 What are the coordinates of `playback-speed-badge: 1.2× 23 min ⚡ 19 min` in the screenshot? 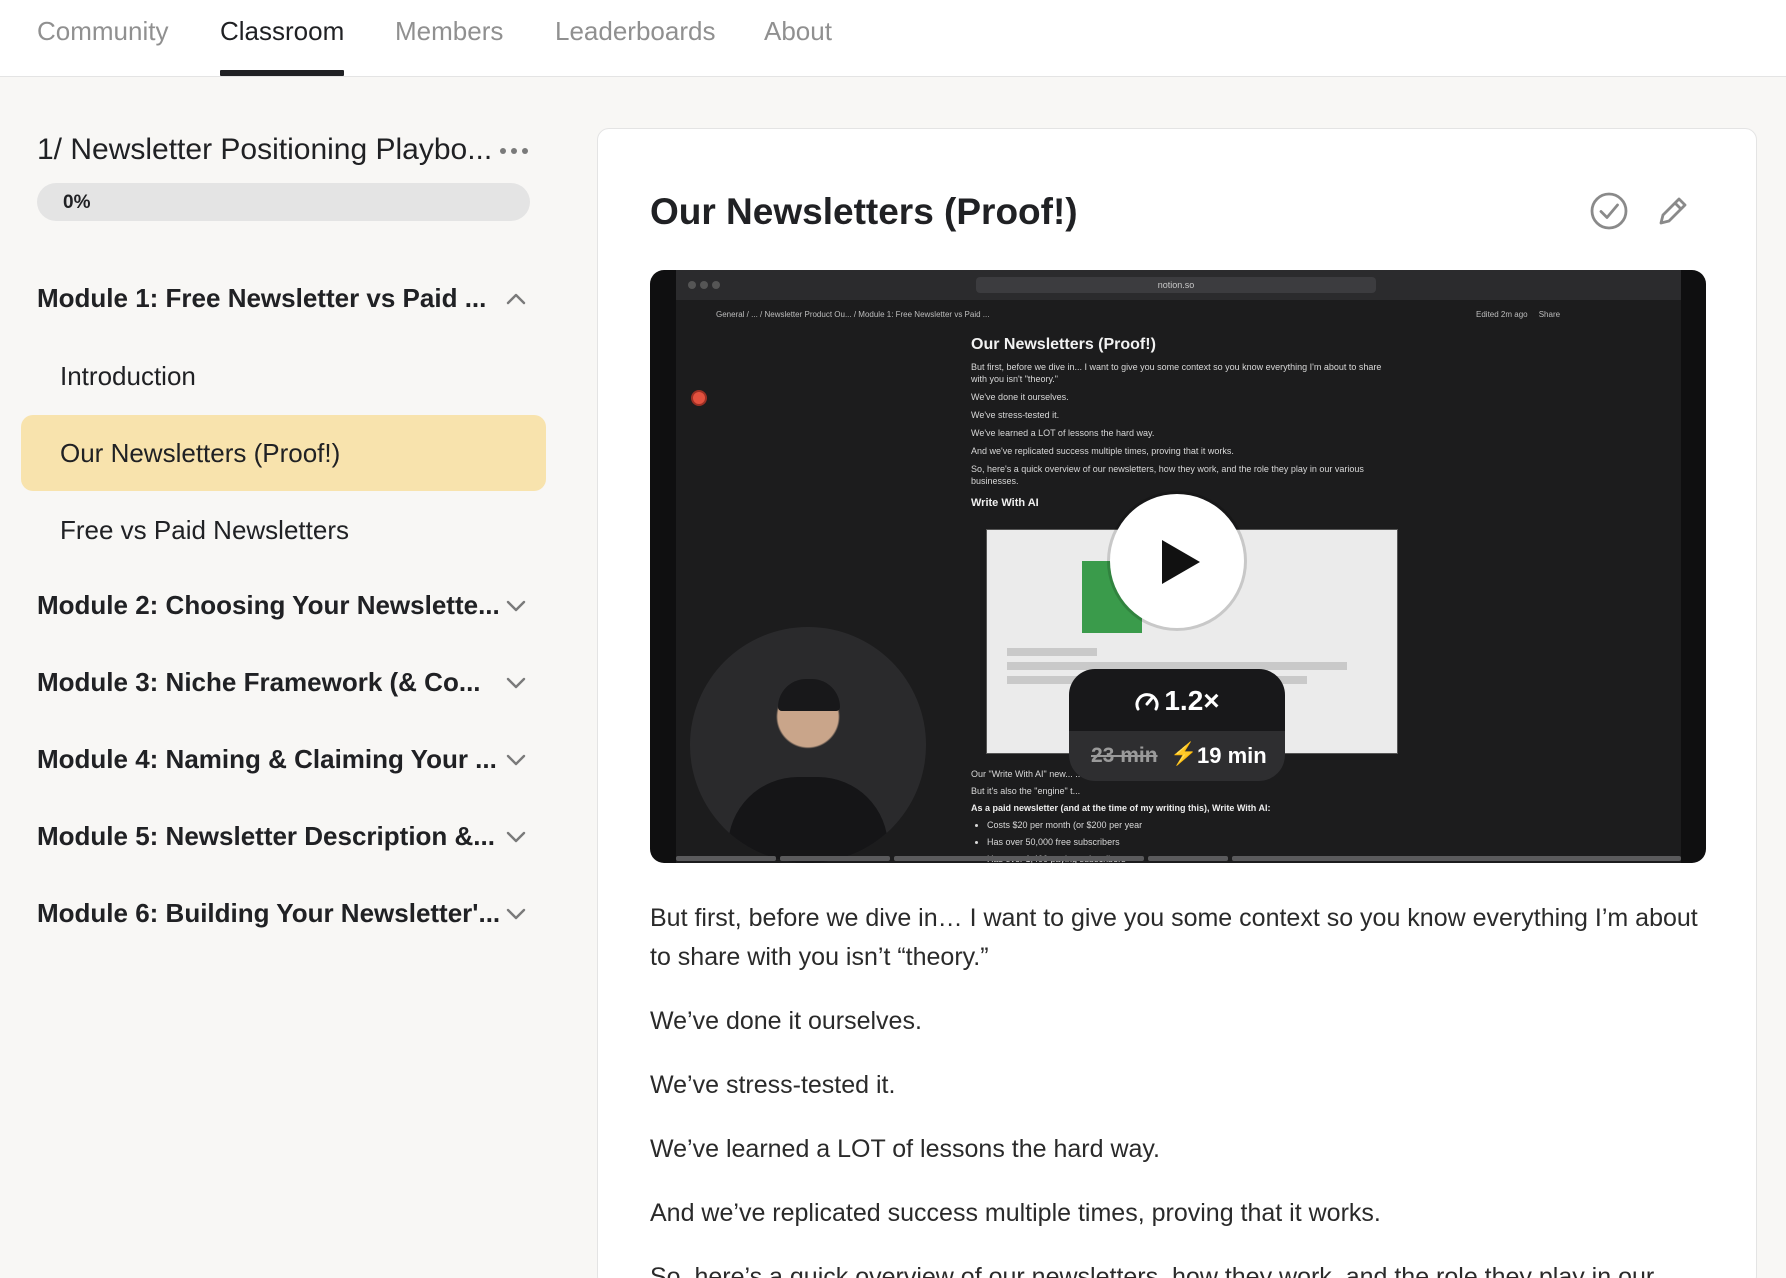 It's located at (1177, 725).